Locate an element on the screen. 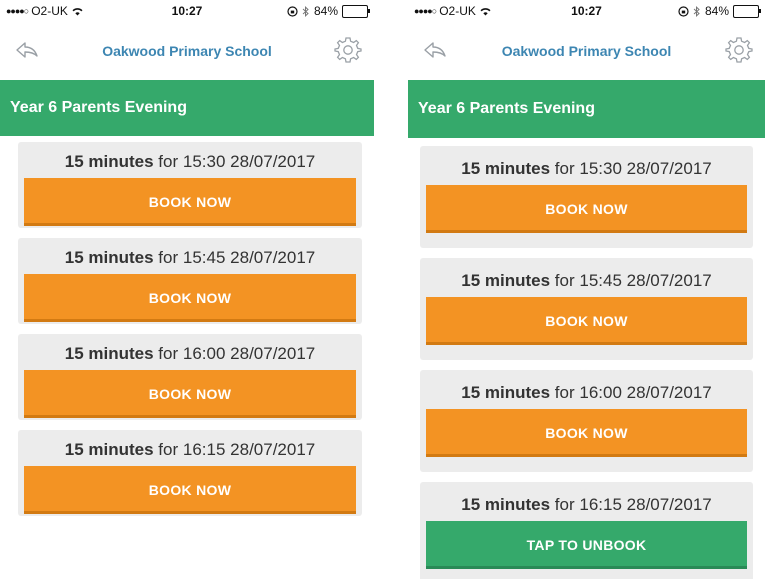 This screenshot has height=579, width=765. slot-card: 15 minutes for 16:15 28/07/2017 BOOK NOW is located at coordinates (190, 473).